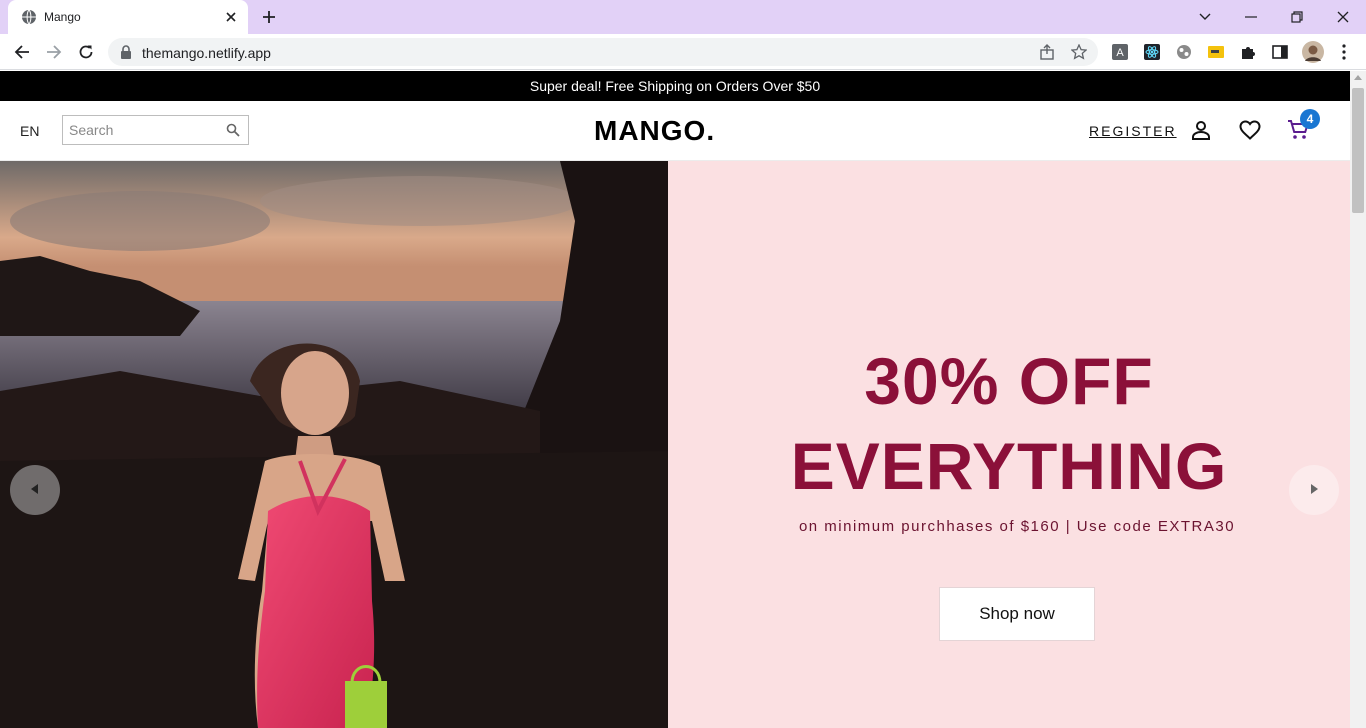 The width and height of the screenshot is (1366, 728). I want to click on react-devtools-icon, so click(1152, 52).